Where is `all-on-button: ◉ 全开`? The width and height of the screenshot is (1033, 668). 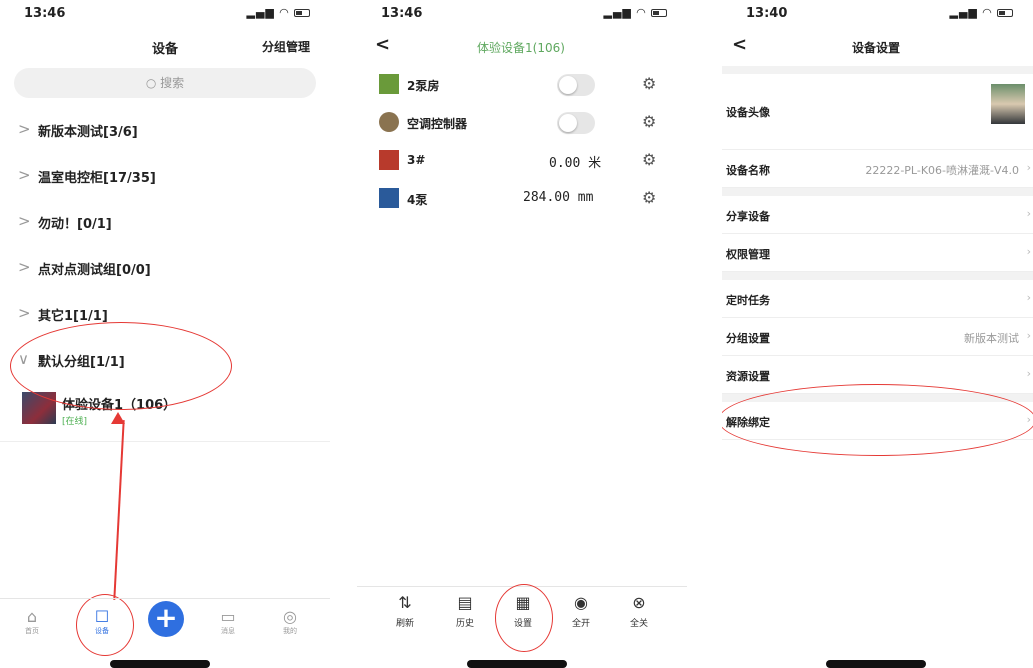 all-on-button: ◉ 全开 is located at coordinates (581, 611).